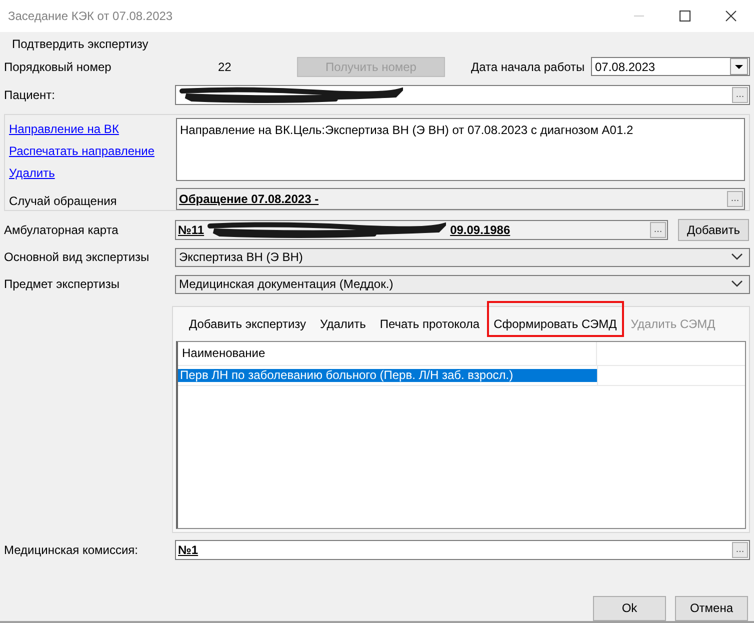 The image size is (754, 623). Describe the element at coordinates (62, 284) in the screenshot. I see `field-label: Предмет экспертизы` at that location.